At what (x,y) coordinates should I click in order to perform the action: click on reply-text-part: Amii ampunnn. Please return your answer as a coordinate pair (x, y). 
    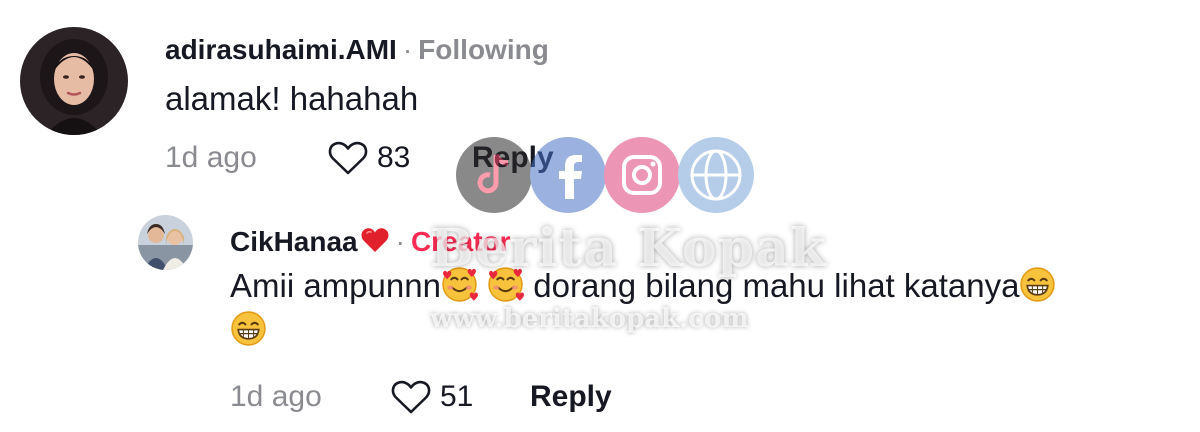
    Looking at the image, I should click on (335, 285).